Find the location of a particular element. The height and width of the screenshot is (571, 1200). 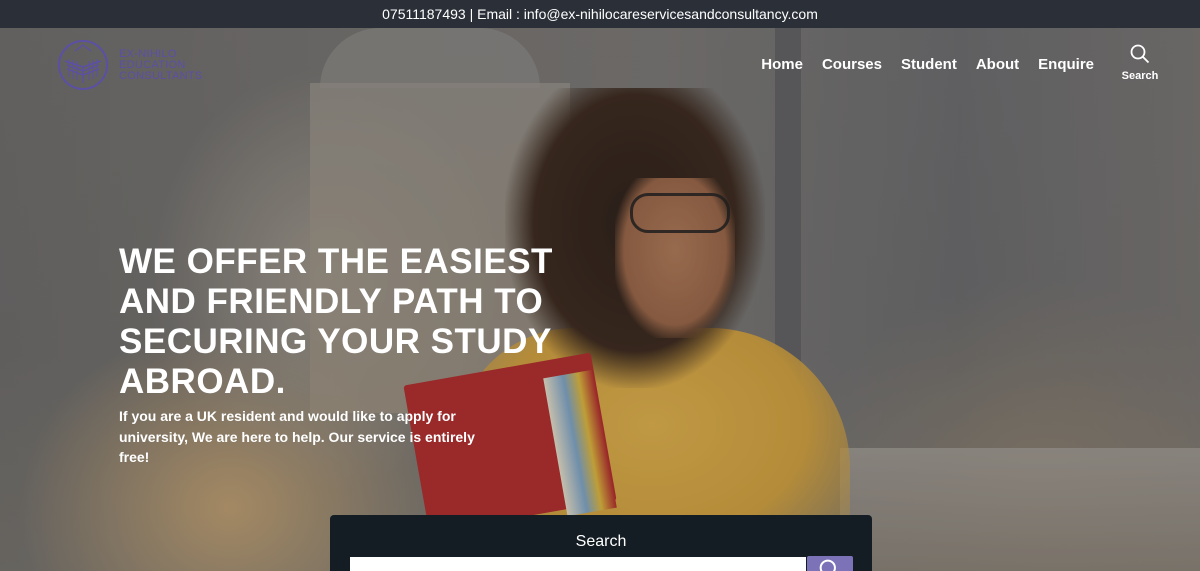

logo-line-3: CONSULTANTS is located at coordinates (161, 75).